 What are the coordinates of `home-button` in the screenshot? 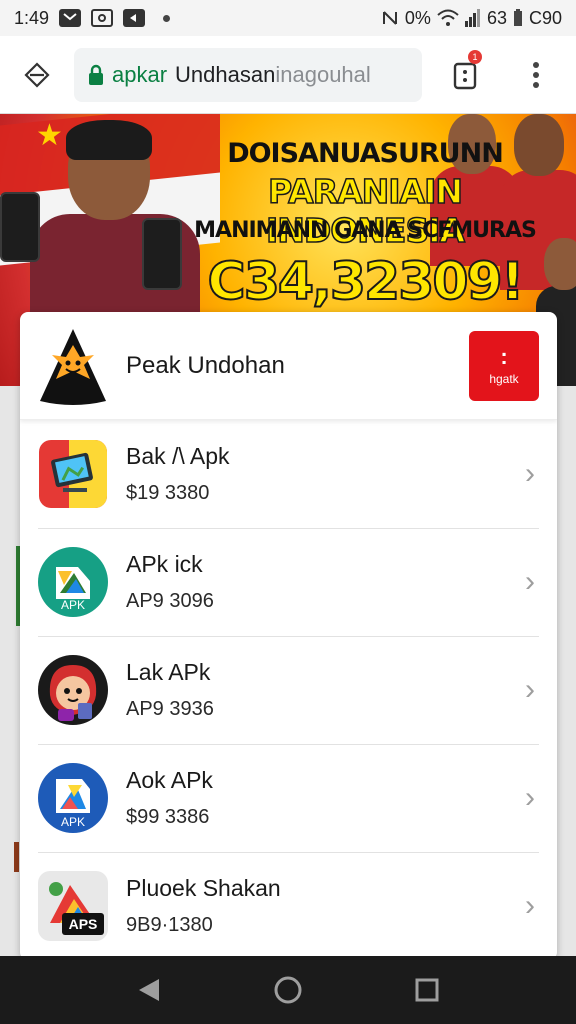 It's located at (37, 75).